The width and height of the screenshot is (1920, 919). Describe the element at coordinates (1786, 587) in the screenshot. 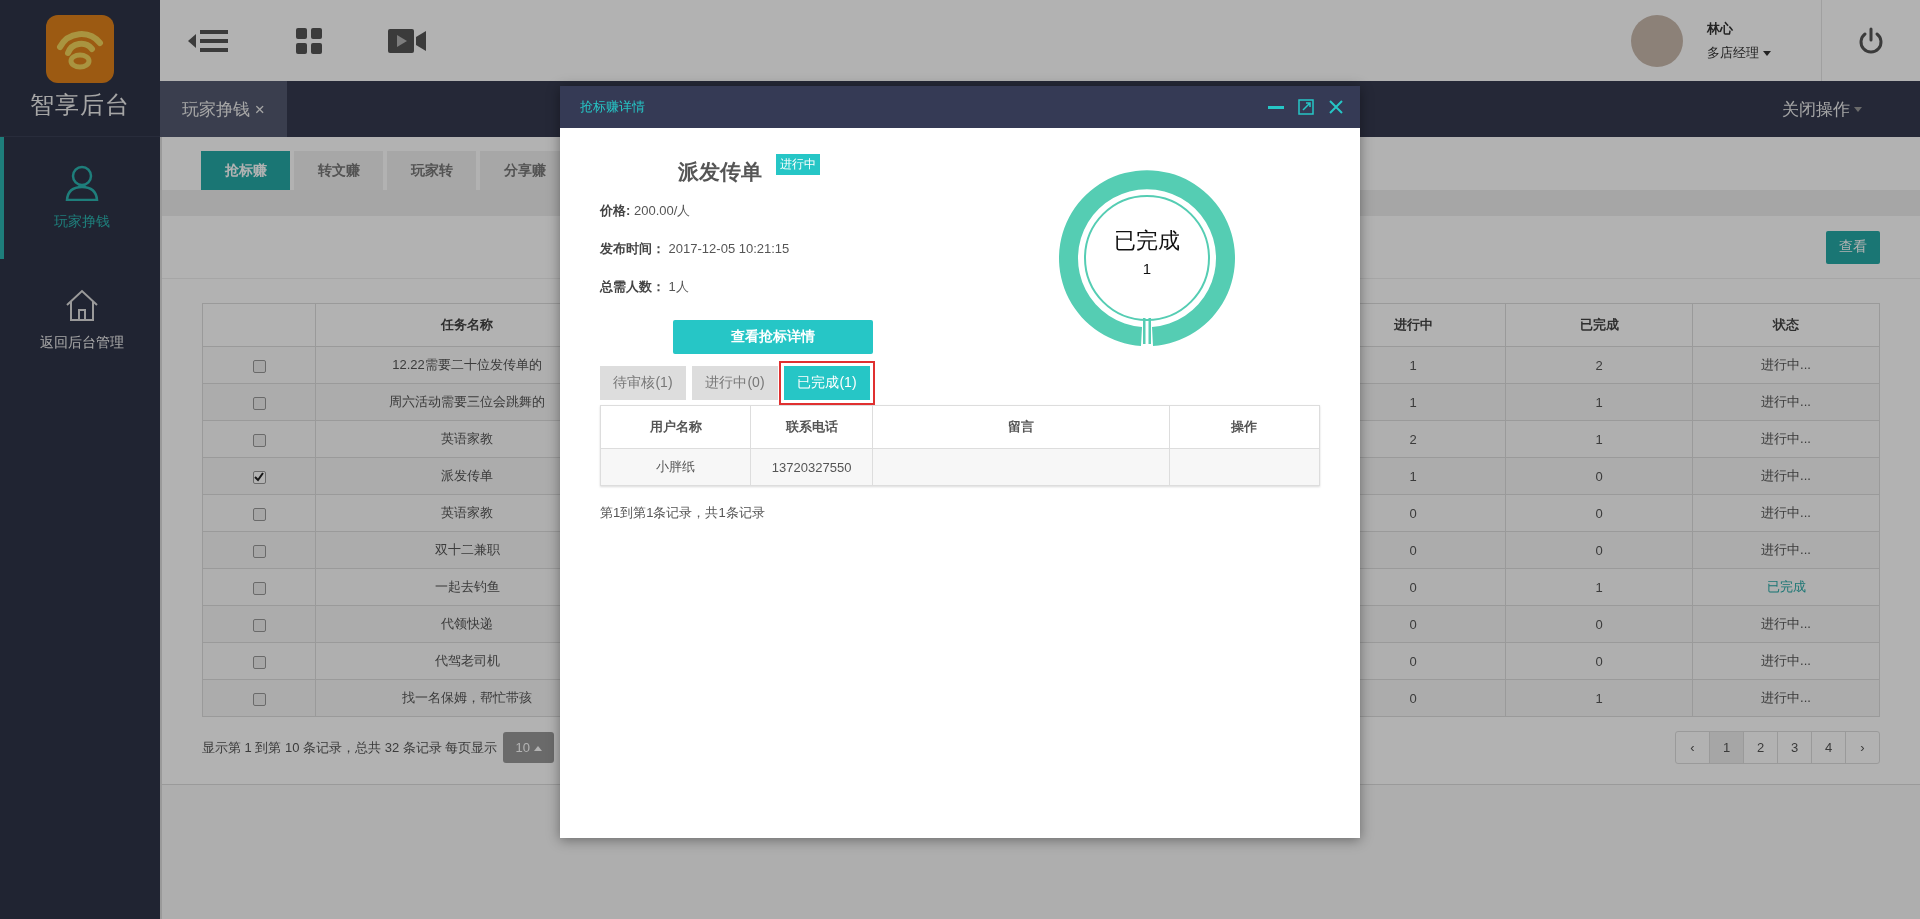

I see `status-cell: 已完成` at that location.